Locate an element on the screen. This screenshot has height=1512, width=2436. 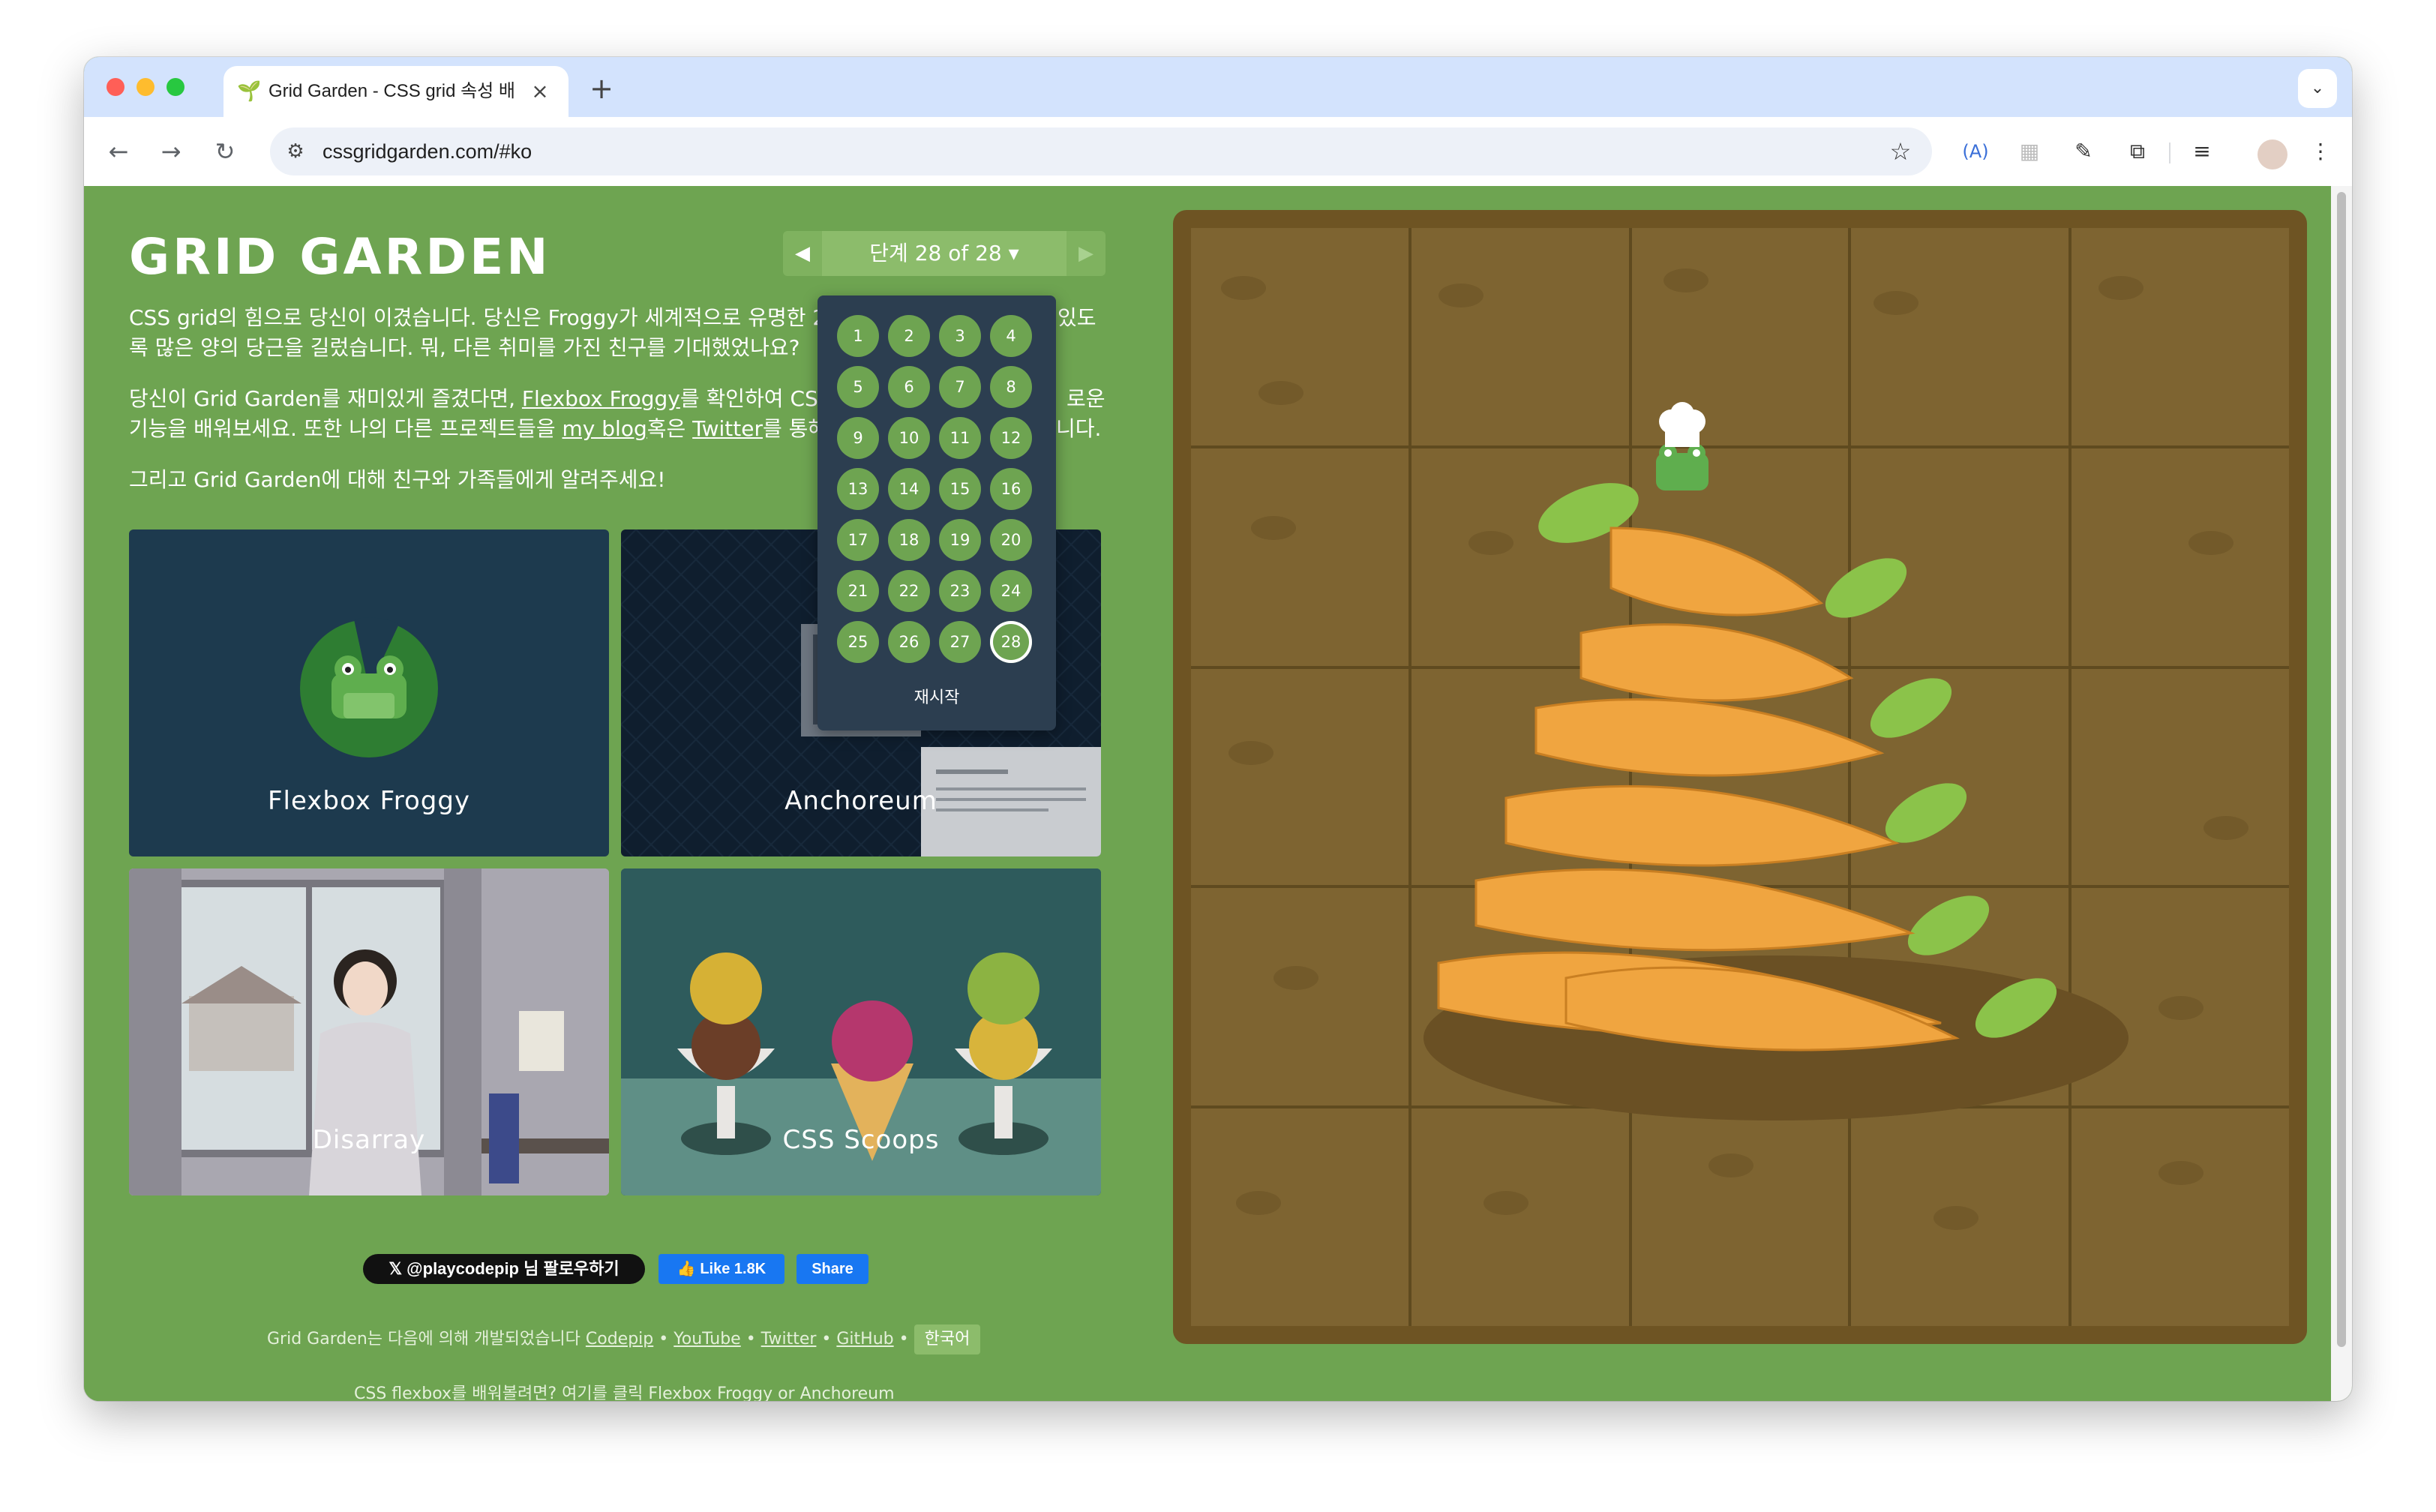
level-button: 1 is located at coordinates (858, 336).